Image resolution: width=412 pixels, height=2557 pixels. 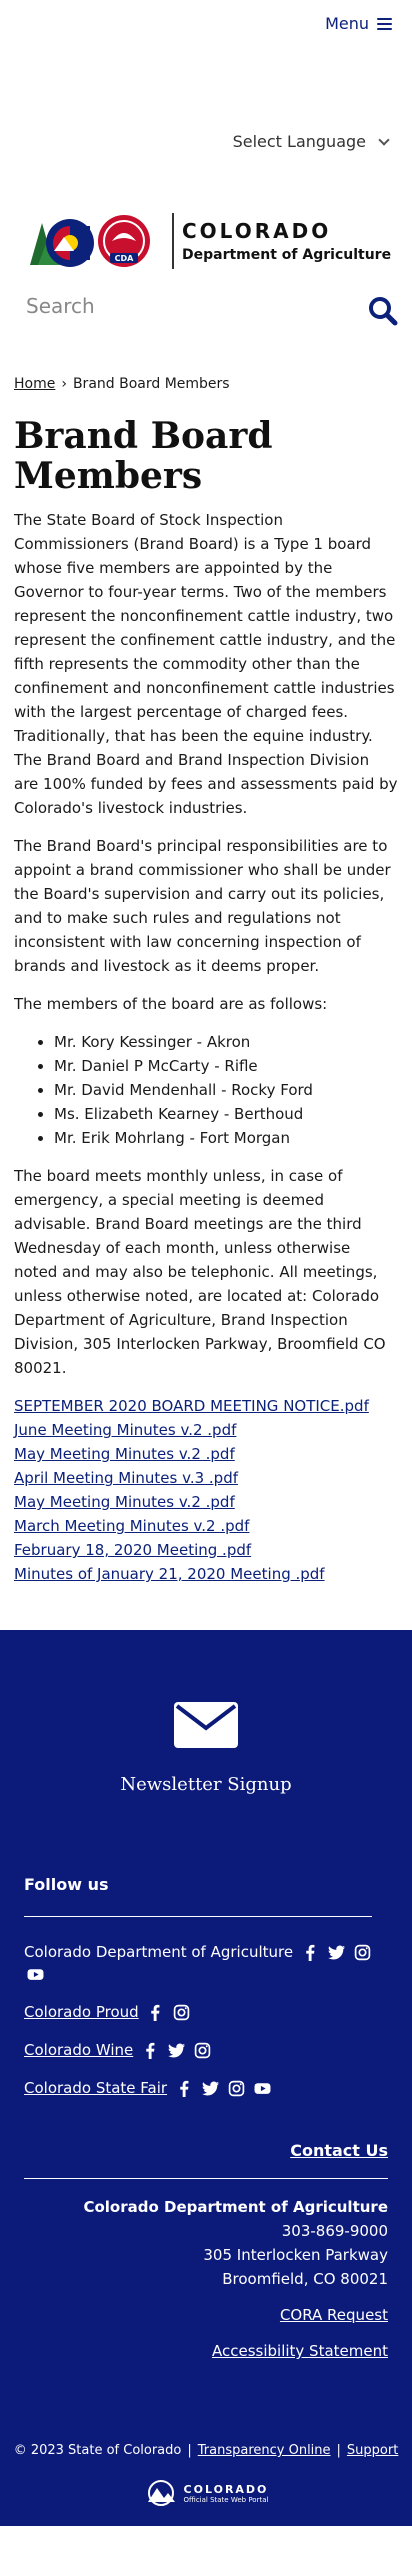 What do you see at coordinates (97, 2450) in the screenshot?
I see `copyright: © 2023 State of Colorado` at bounding box center [97, 2450].